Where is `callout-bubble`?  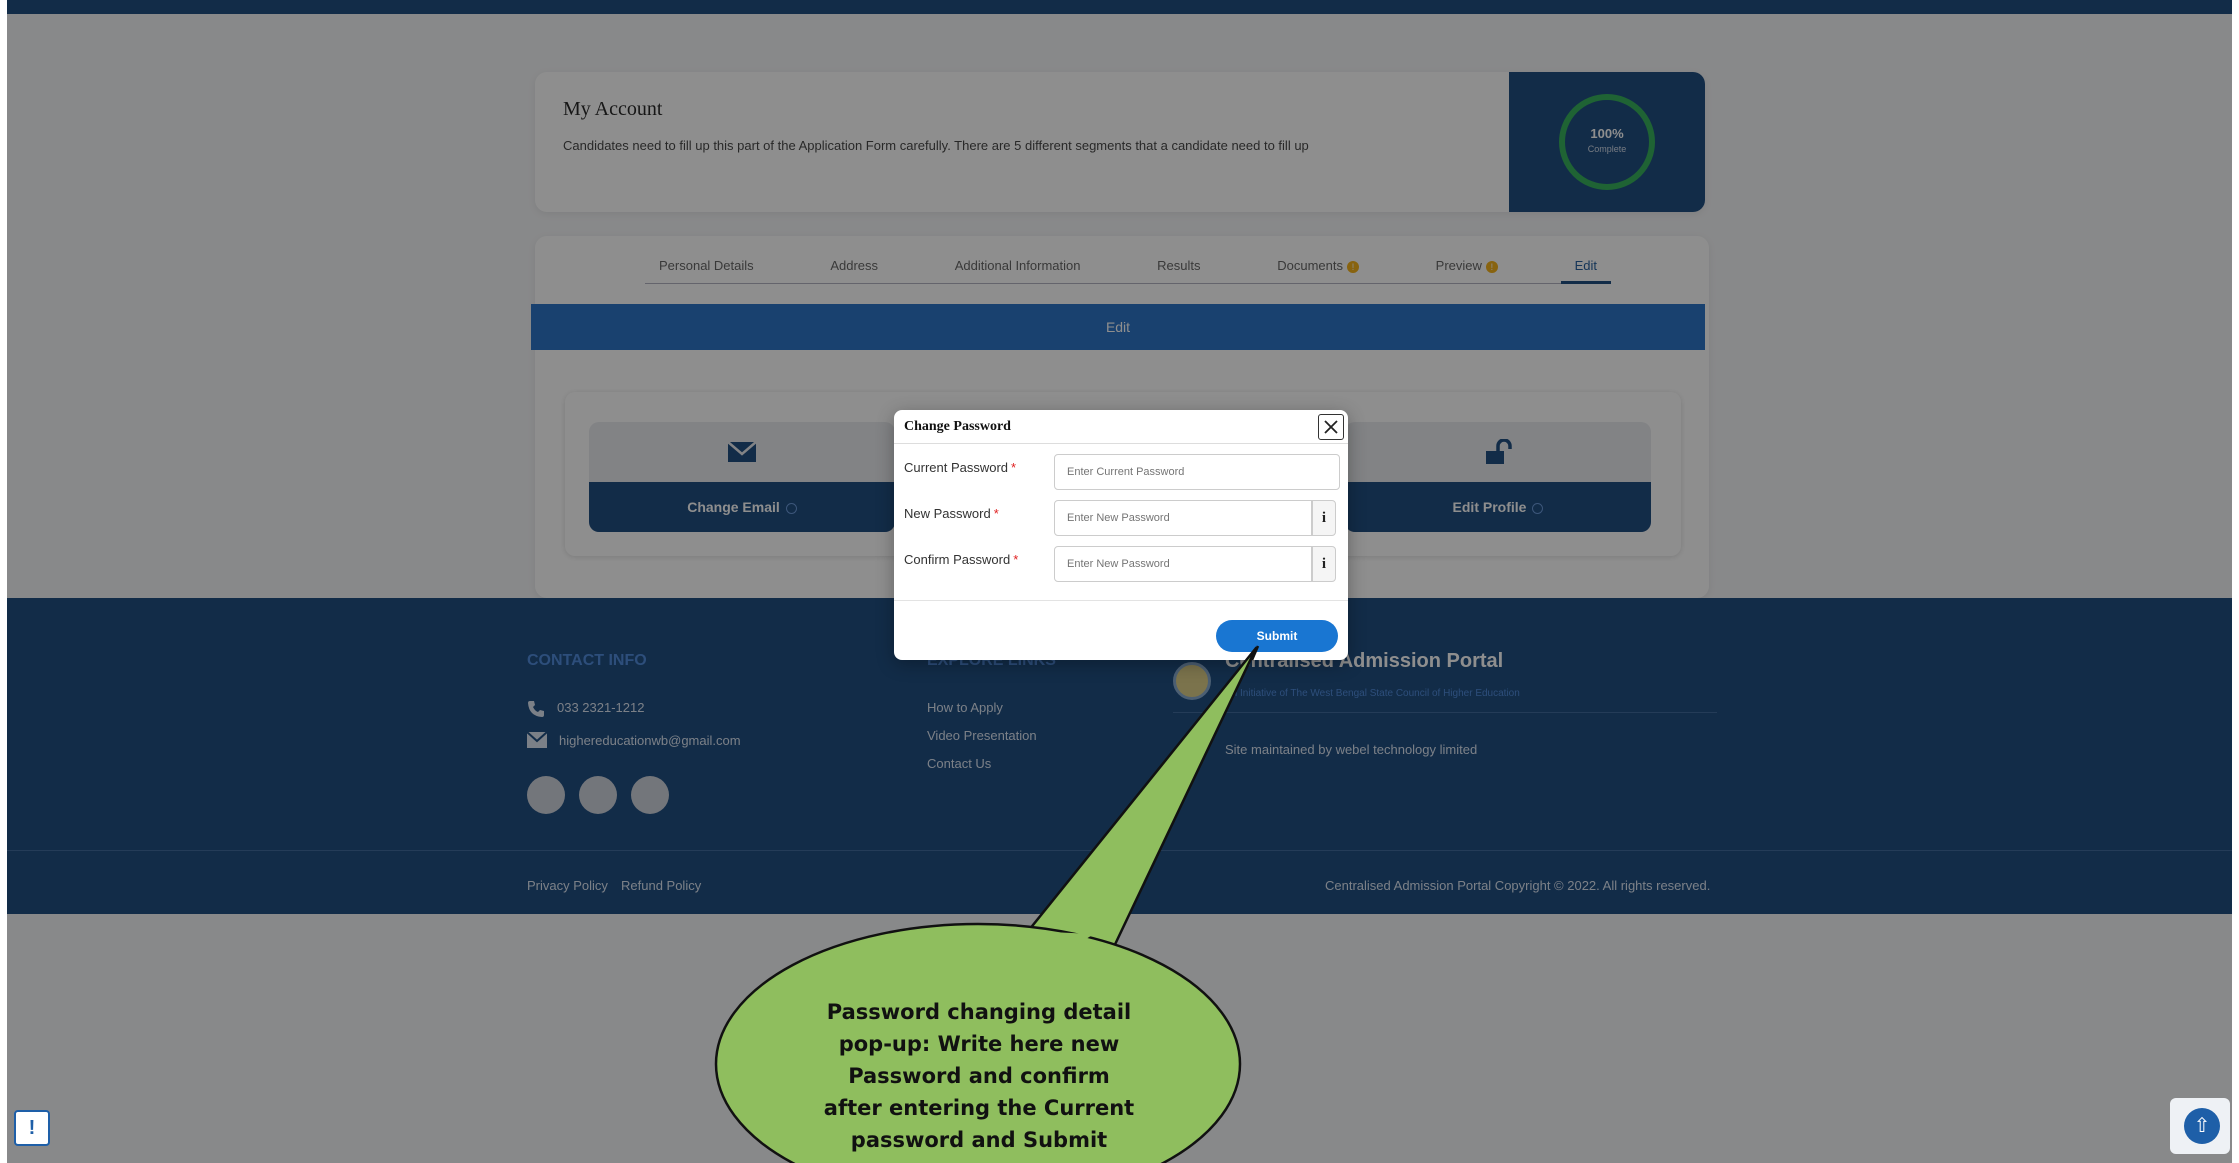
callout-bubble is located at coordinates (987, 904).